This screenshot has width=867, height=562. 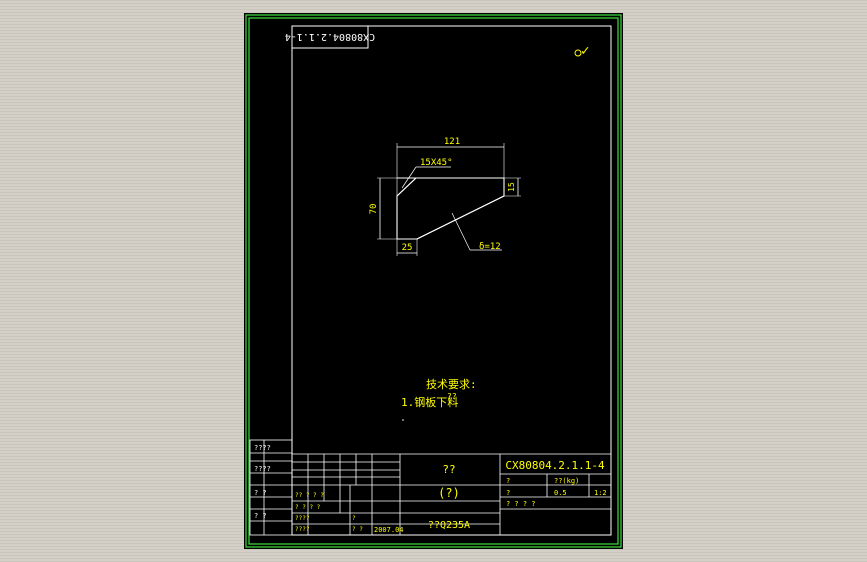 What do you see at coordinates (260, 493) in the screenshot?
I see `left-cell-3: ? ?` at bounding box center [260, 493].